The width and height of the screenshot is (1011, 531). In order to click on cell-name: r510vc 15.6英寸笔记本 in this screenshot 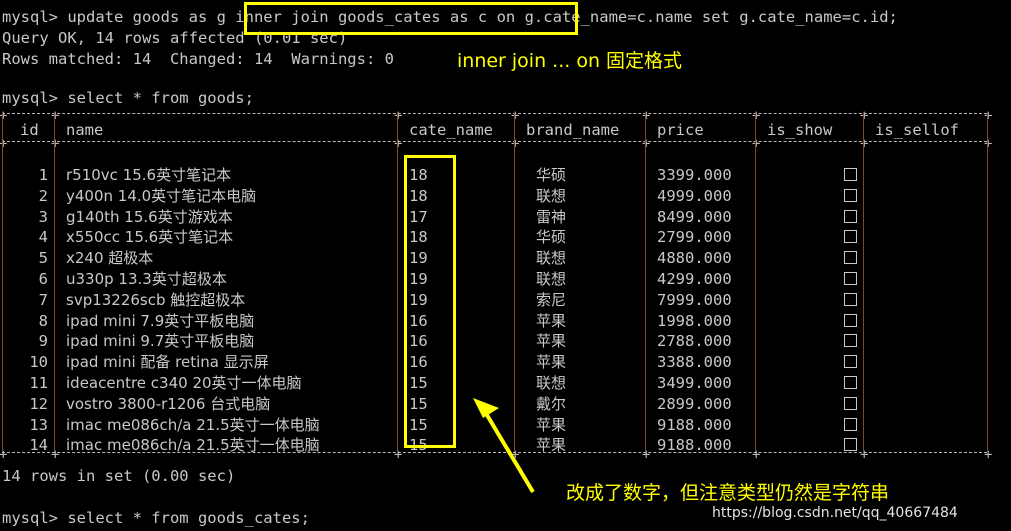, I will do `click(149, 175)`.